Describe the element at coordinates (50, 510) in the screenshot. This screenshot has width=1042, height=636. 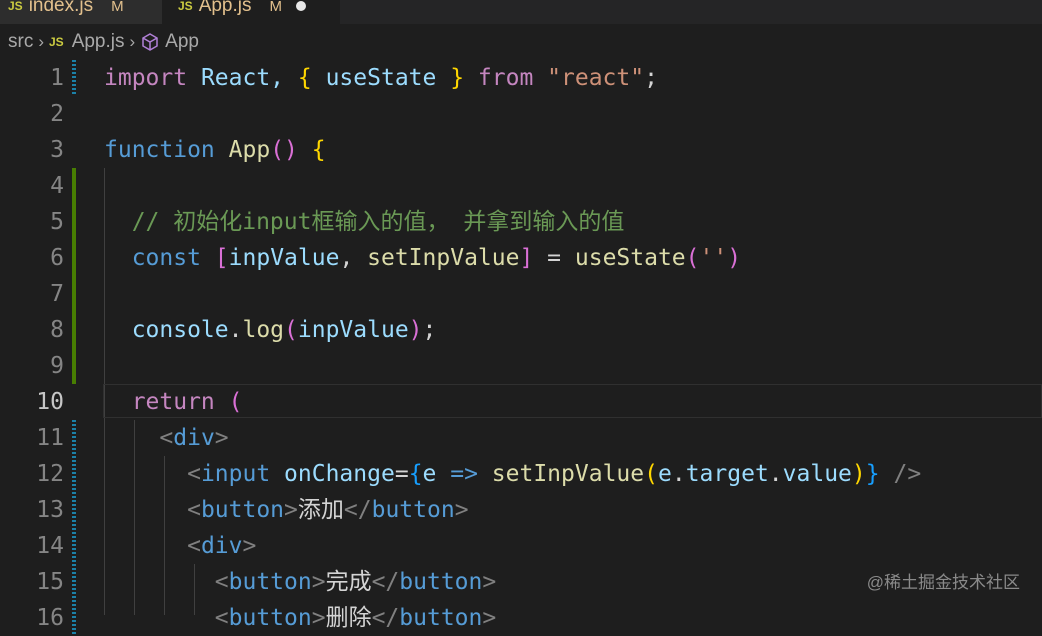
I see `line-number: 13` at that location.